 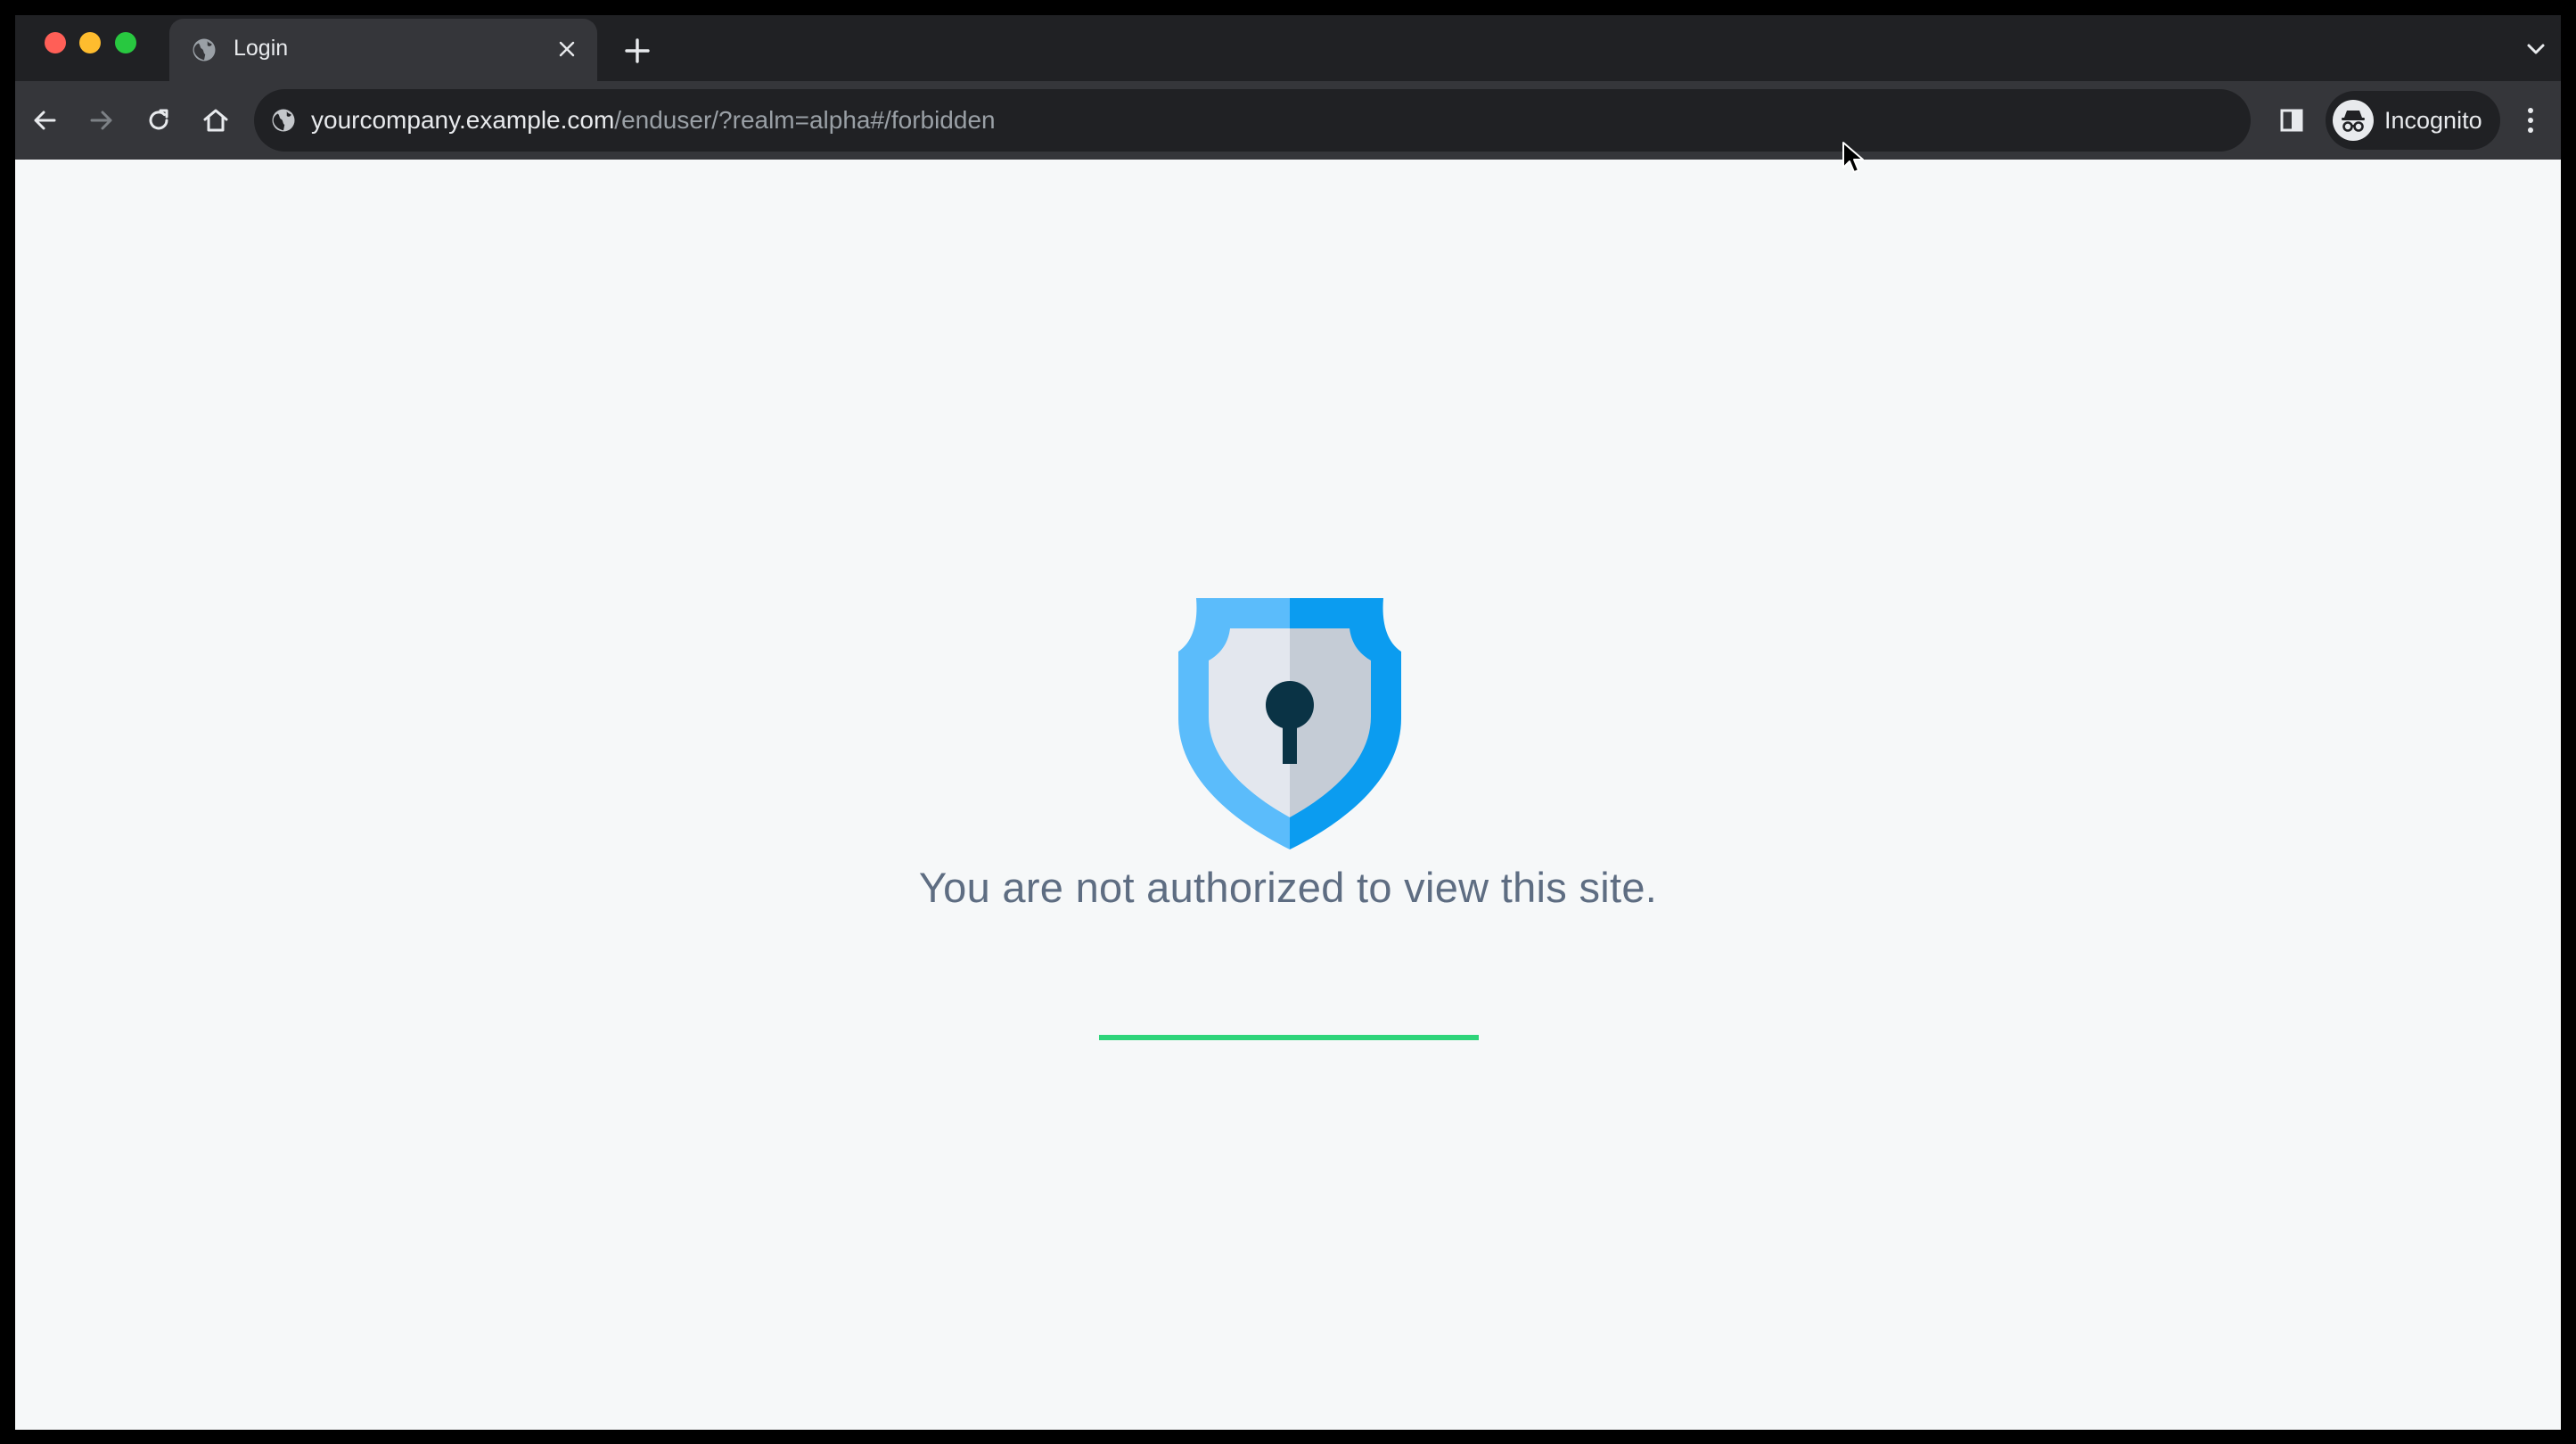 I want to click on shield-keyhole-icon, so click(x=1289, y=723).